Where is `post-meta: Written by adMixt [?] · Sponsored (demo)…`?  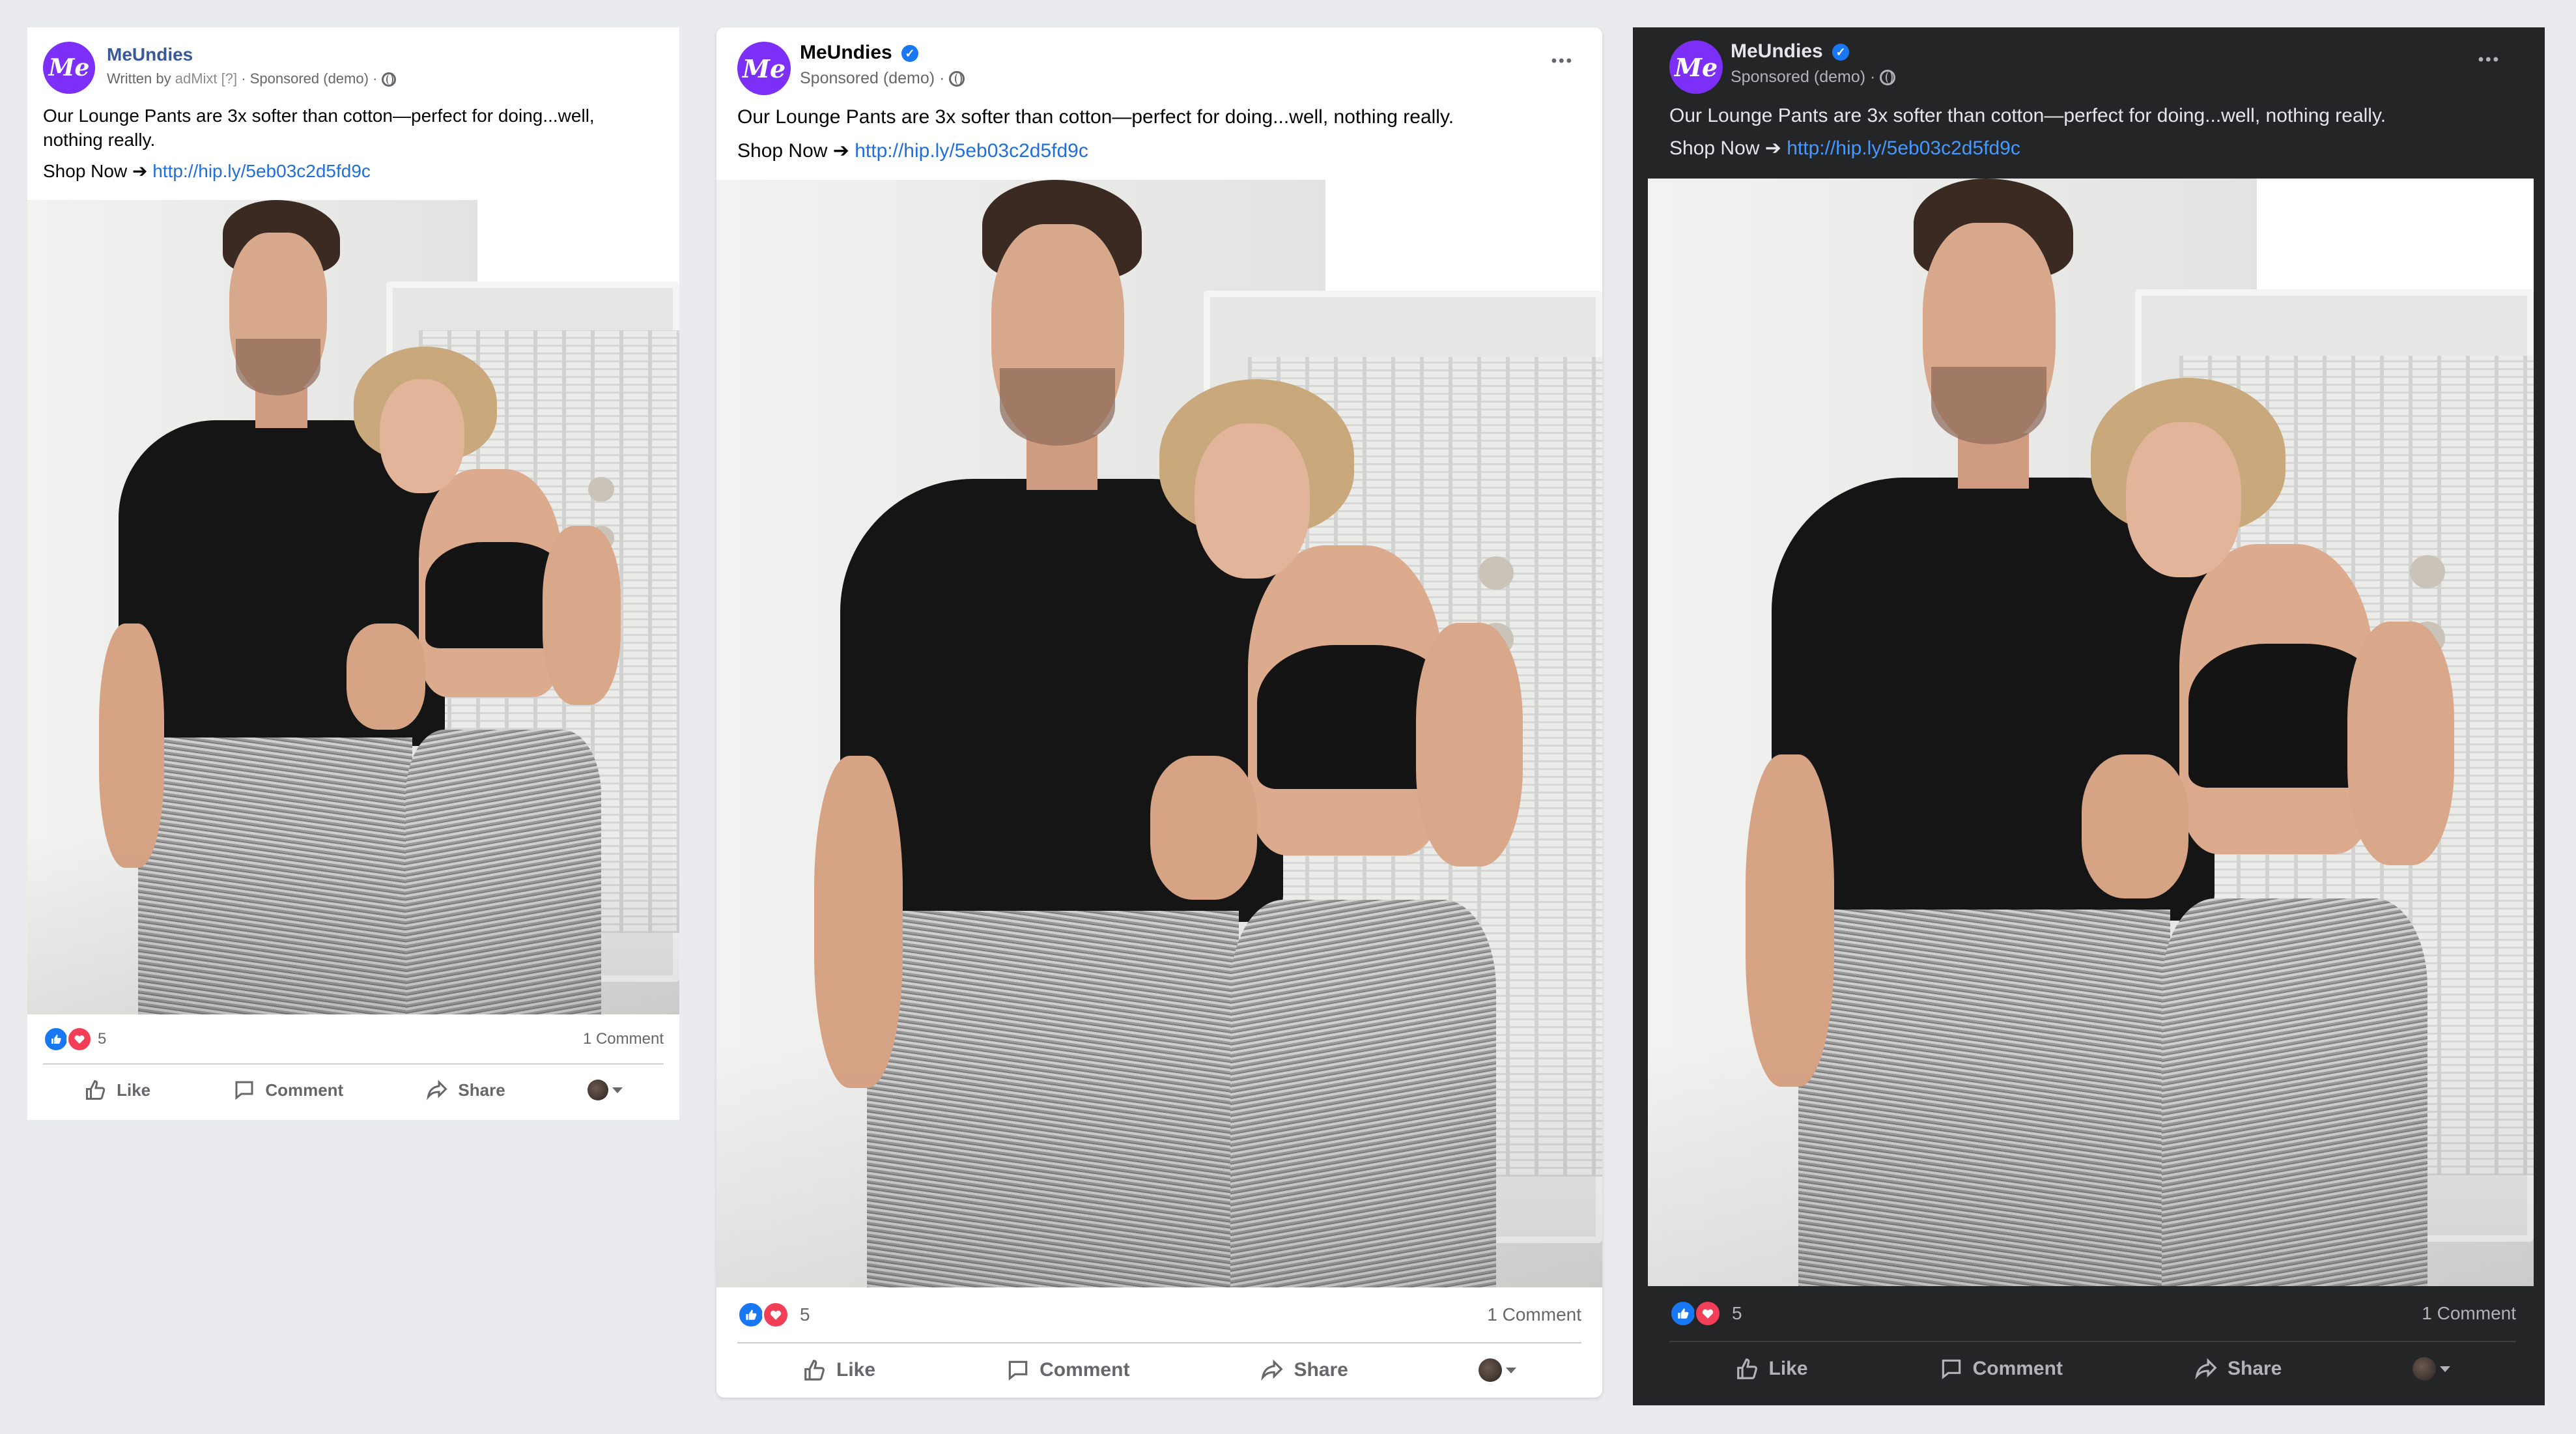
post-meta: Written by adMixt [?] · Sponsored (demo)… is located at coordinates (251, 78).